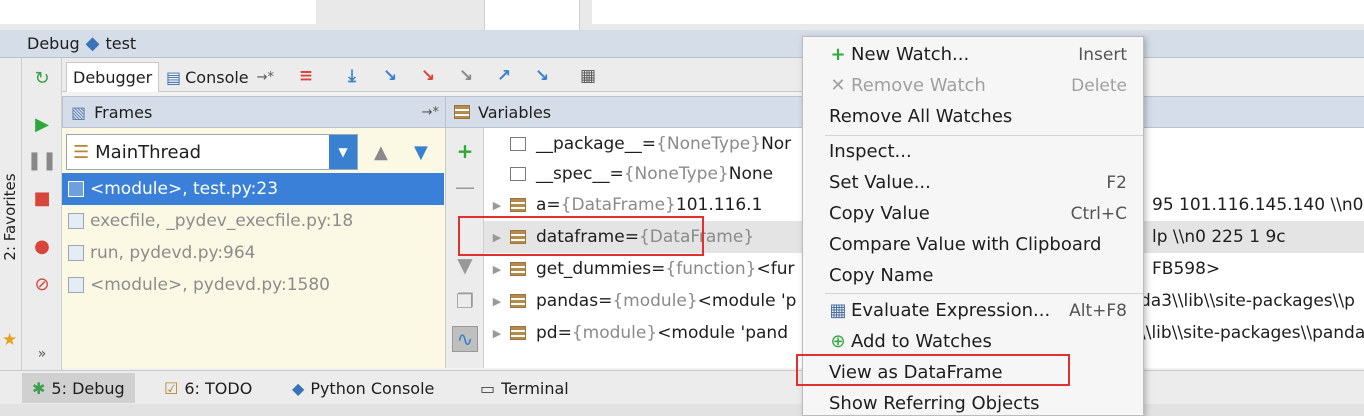  Describe the element at coordinates (838, 85) in the screenshot. I see `remove-watch-icon: ✕` at that location.